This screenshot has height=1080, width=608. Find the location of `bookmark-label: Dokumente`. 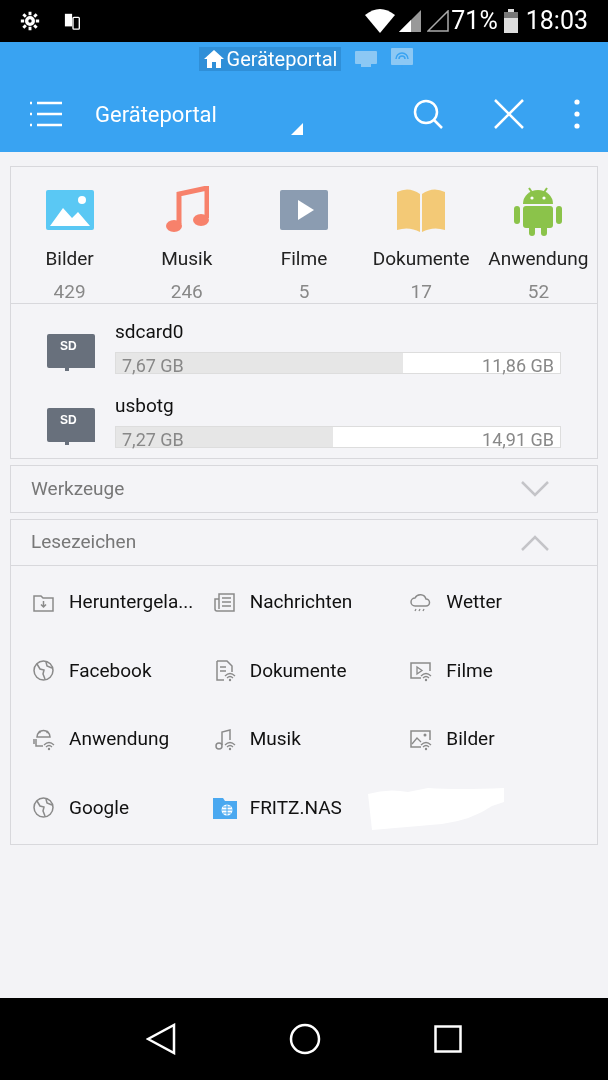

bookmark-label: Dokumente is located at coordinates (298, 670).